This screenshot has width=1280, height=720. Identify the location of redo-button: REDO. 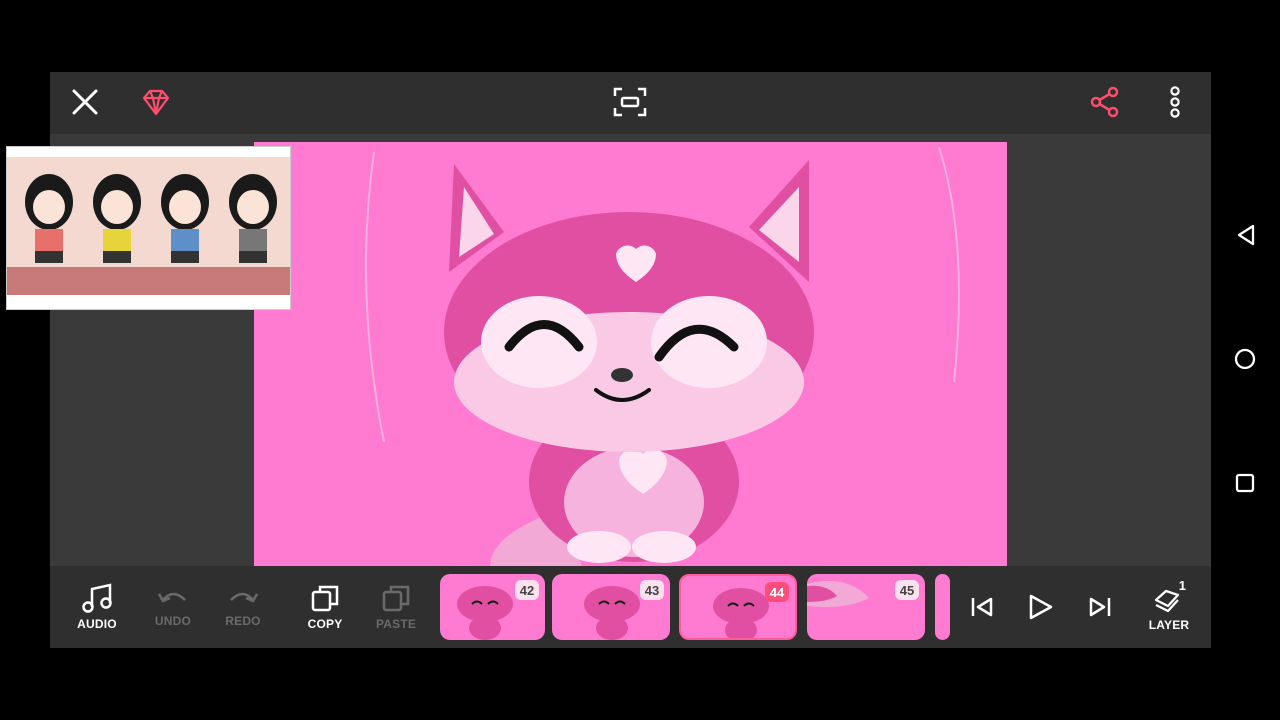
(243, 607).